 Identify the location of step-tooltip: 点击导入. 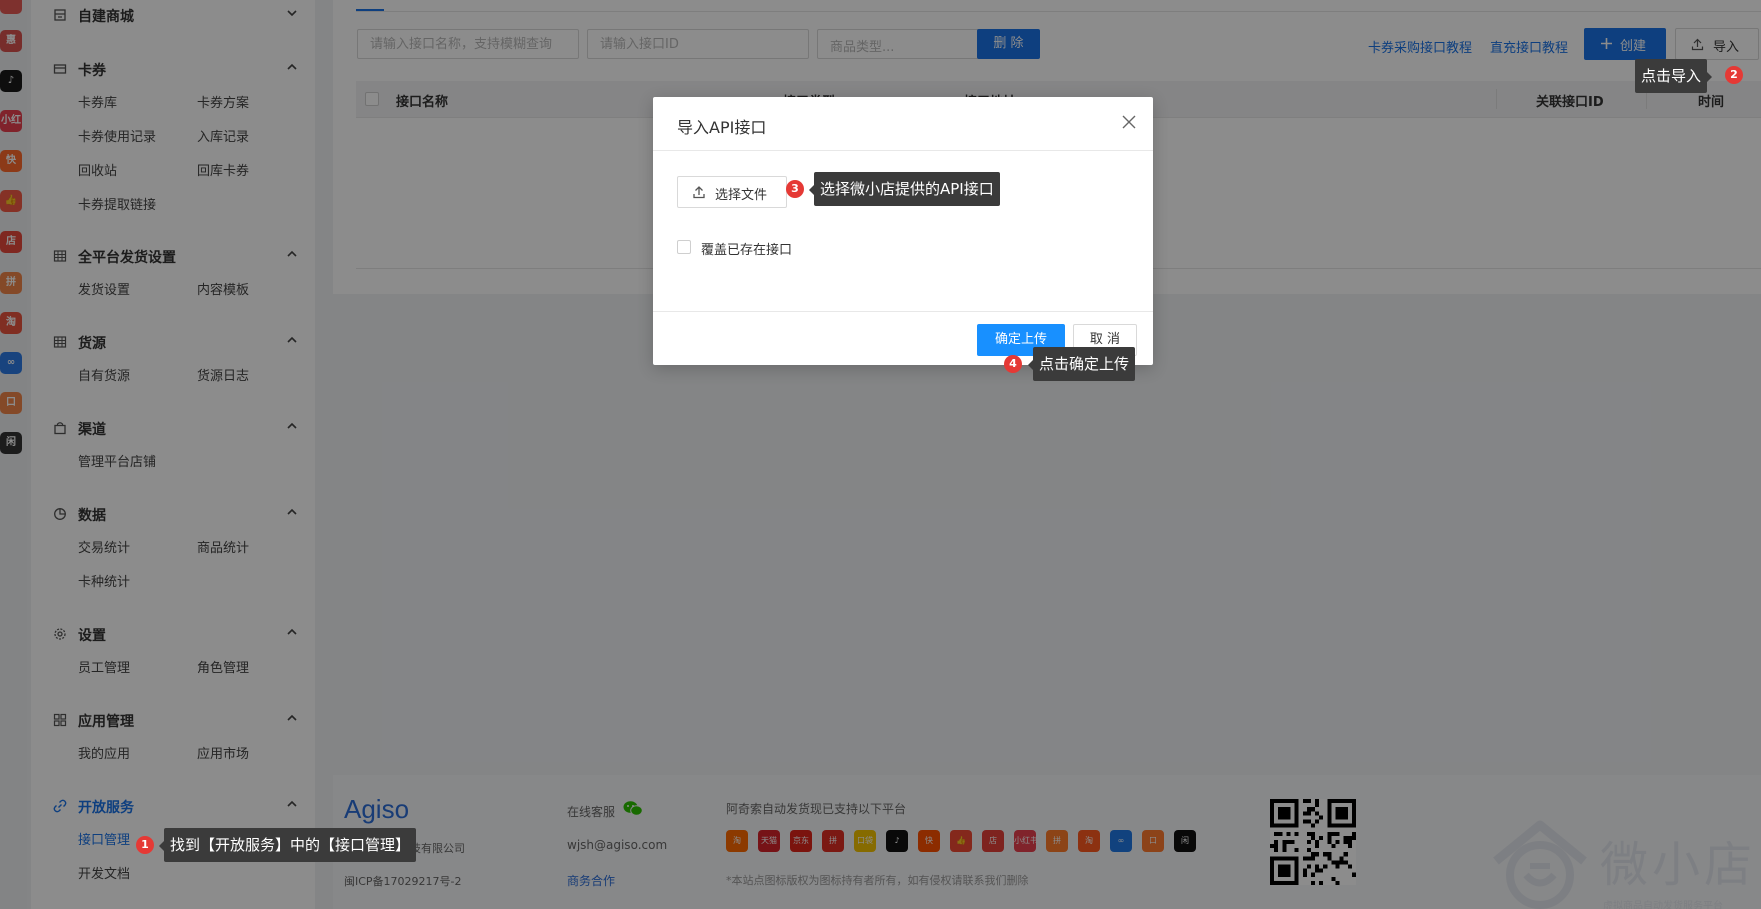
(1674, 76).